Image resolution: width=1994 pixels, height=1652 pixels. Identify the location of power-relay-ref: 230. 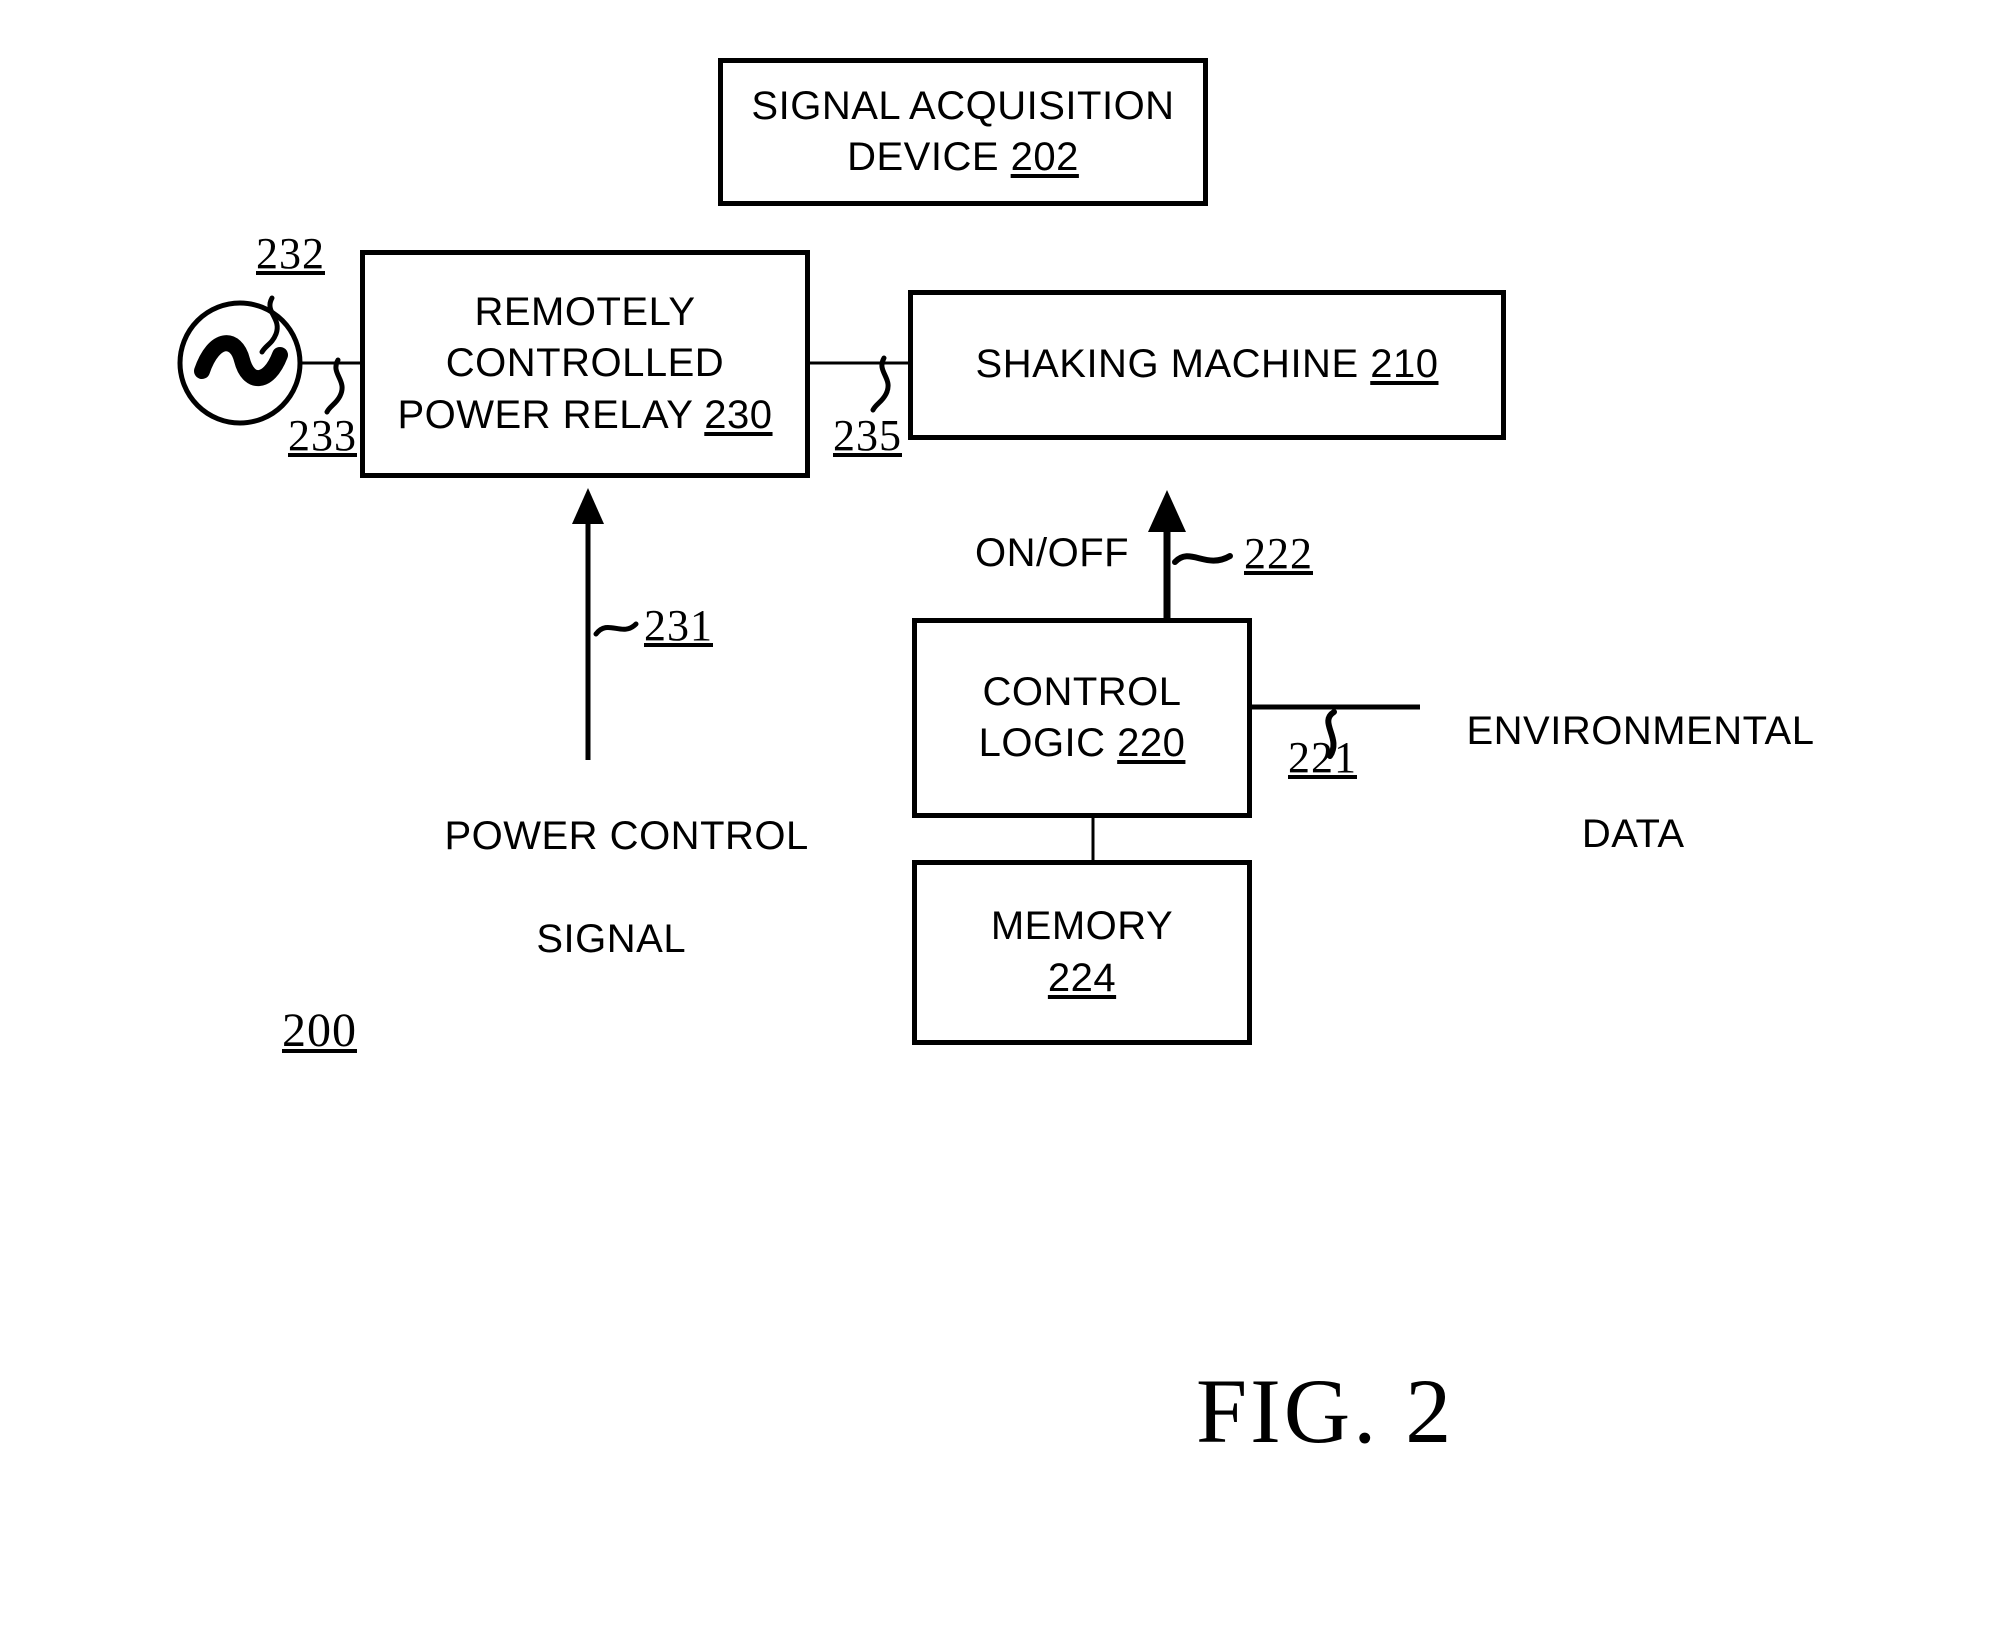
(738, 414).